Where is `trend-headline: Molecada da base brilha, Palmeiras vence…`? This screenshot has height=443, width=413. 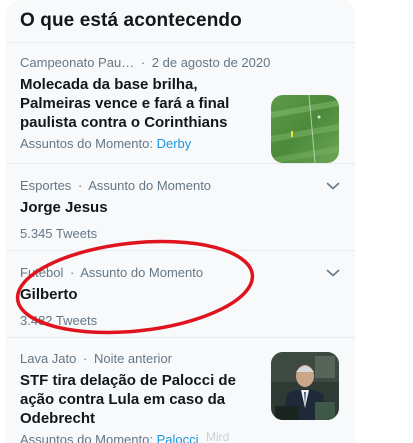 trend-headline: Molecada da base brilha, Palmeiras vence… is located at coordinates (125, 103).